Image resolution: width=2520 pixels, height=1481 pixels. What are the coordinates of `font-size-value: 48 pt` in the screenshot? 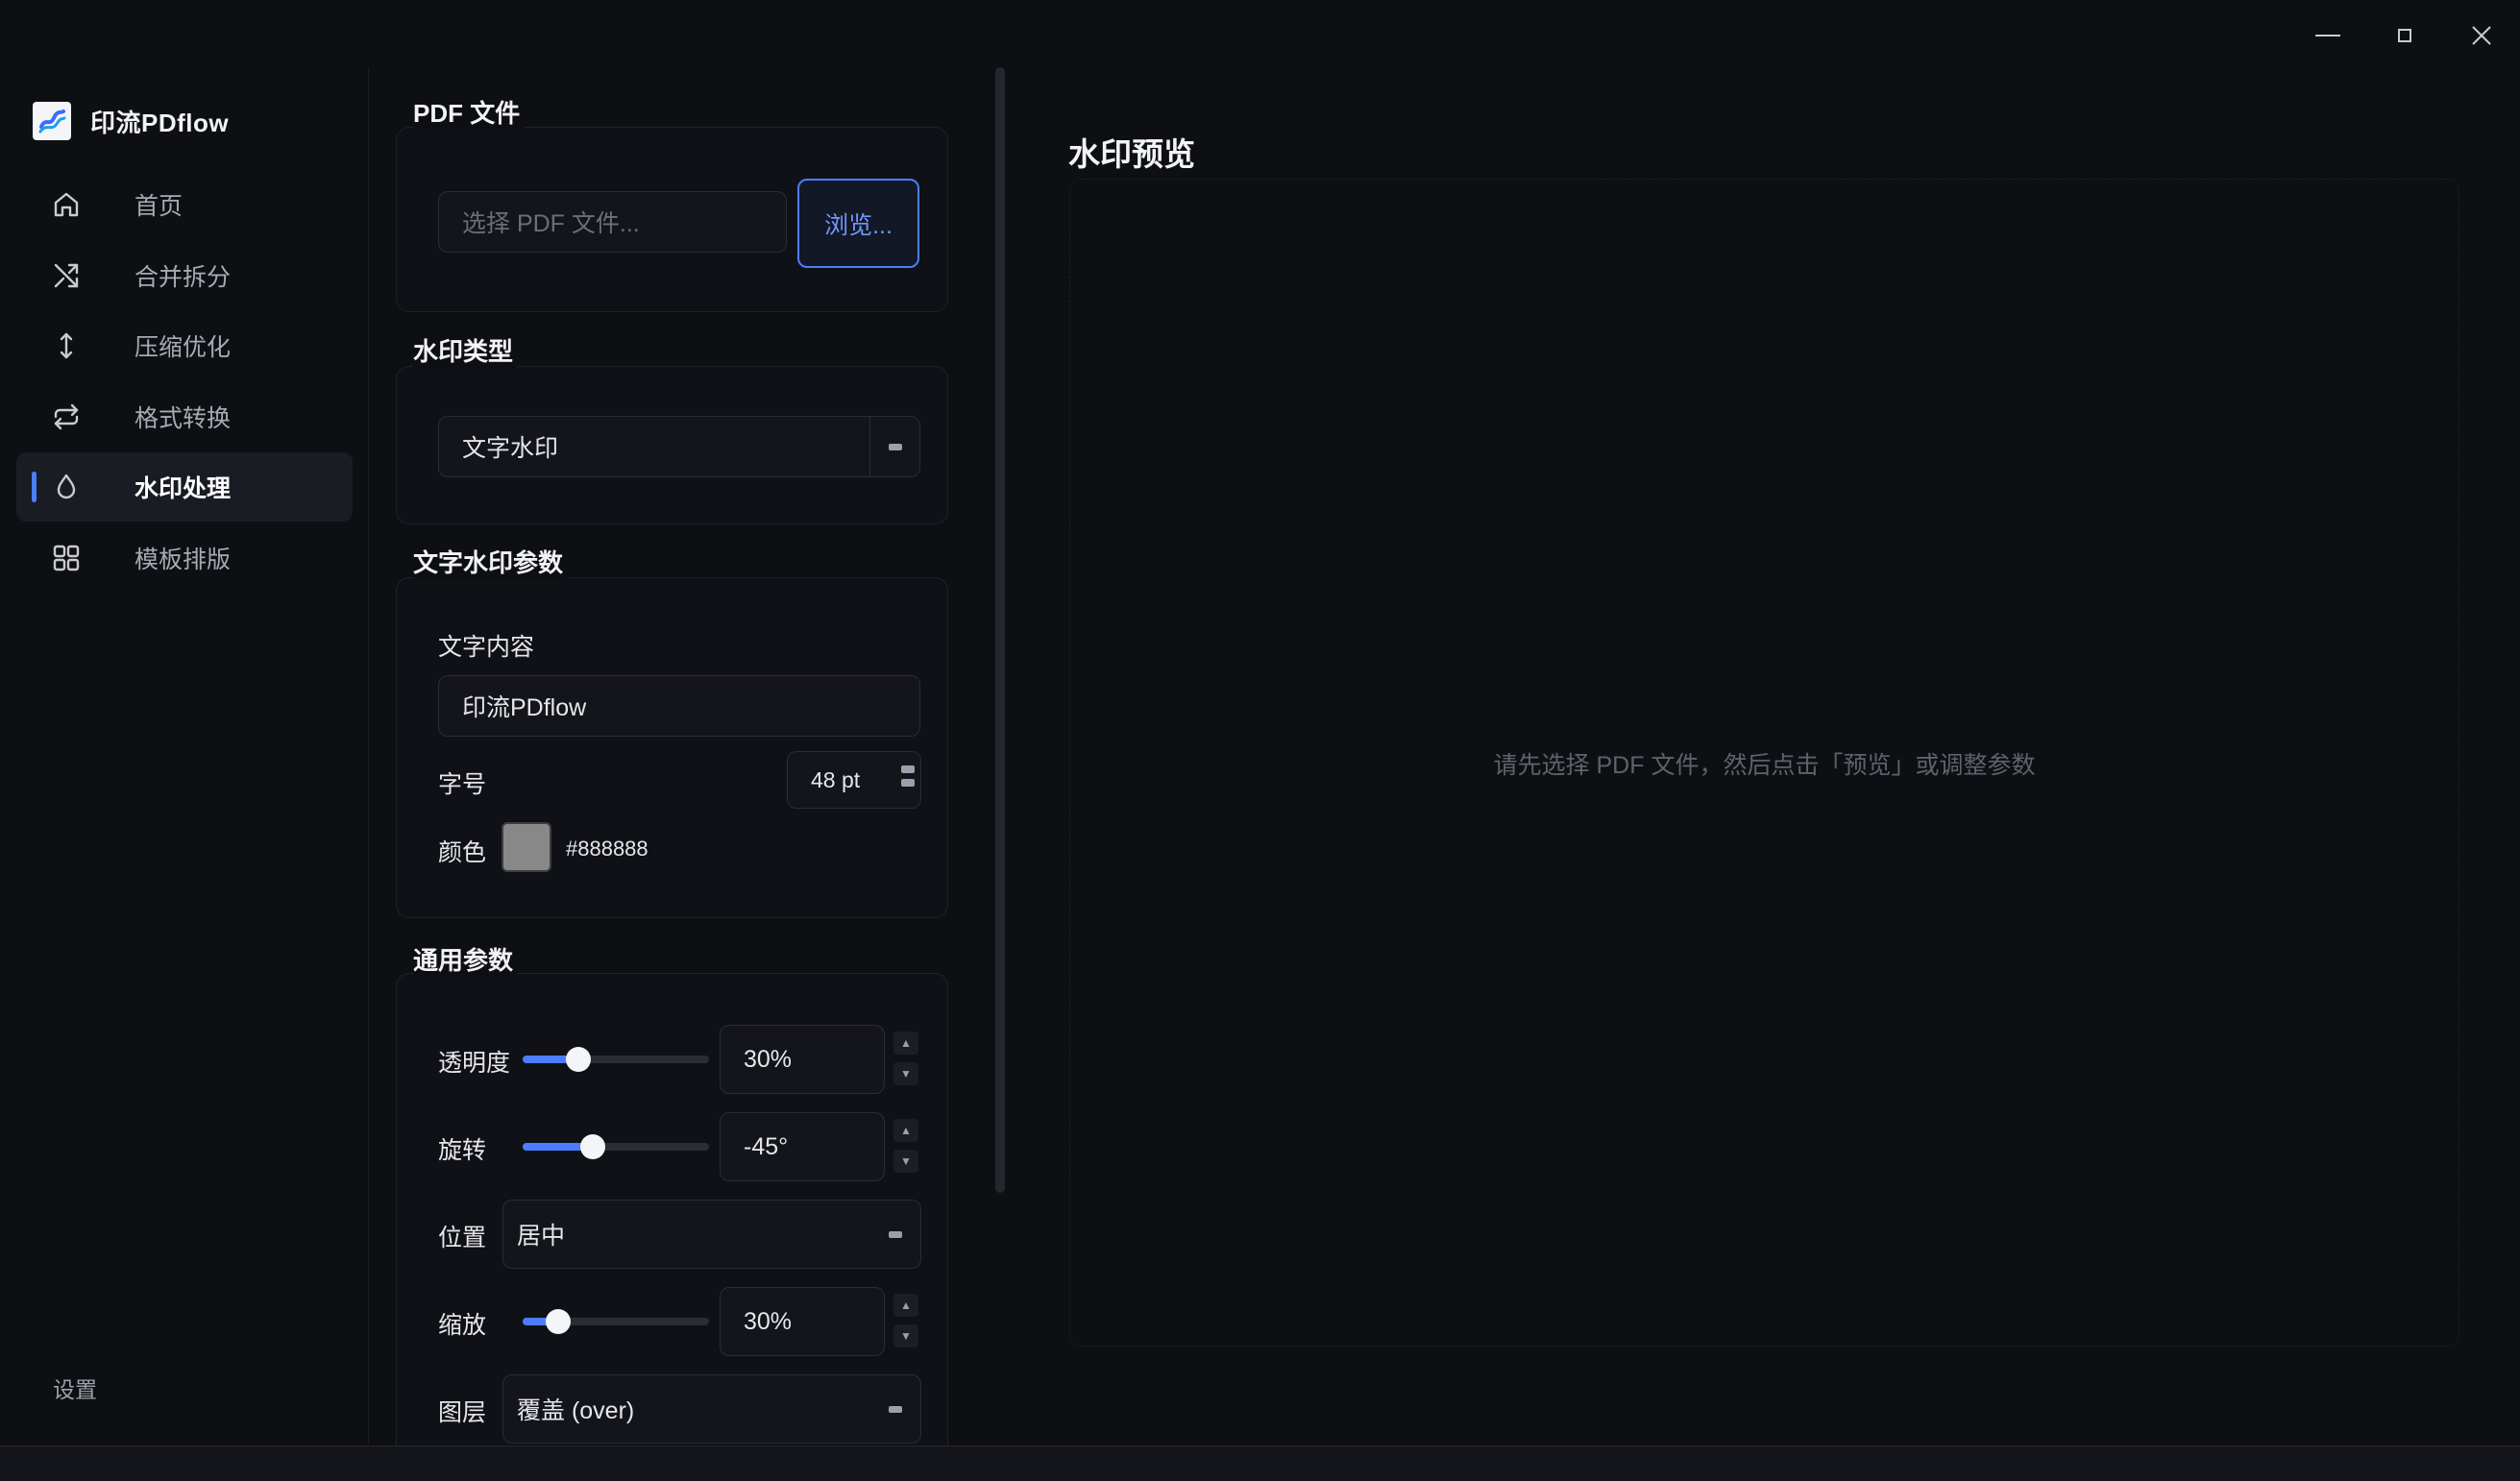 It's located at (836, 779).